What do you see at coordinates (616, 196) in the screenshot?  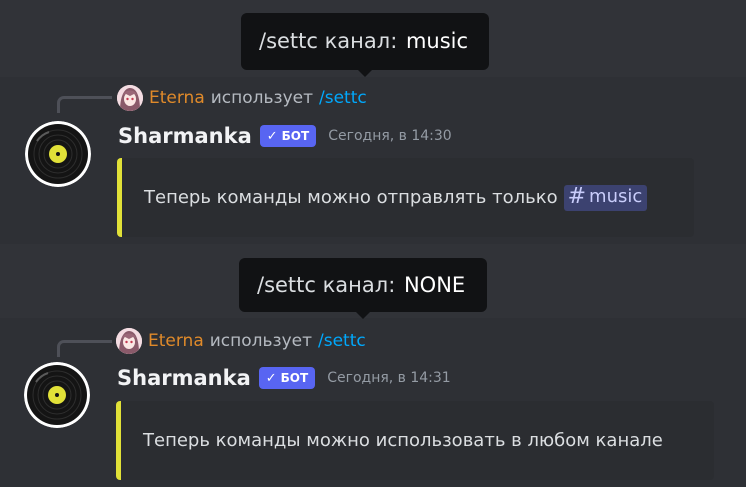 I see `channel-mention-label: music` at bounding box center [616, 196].